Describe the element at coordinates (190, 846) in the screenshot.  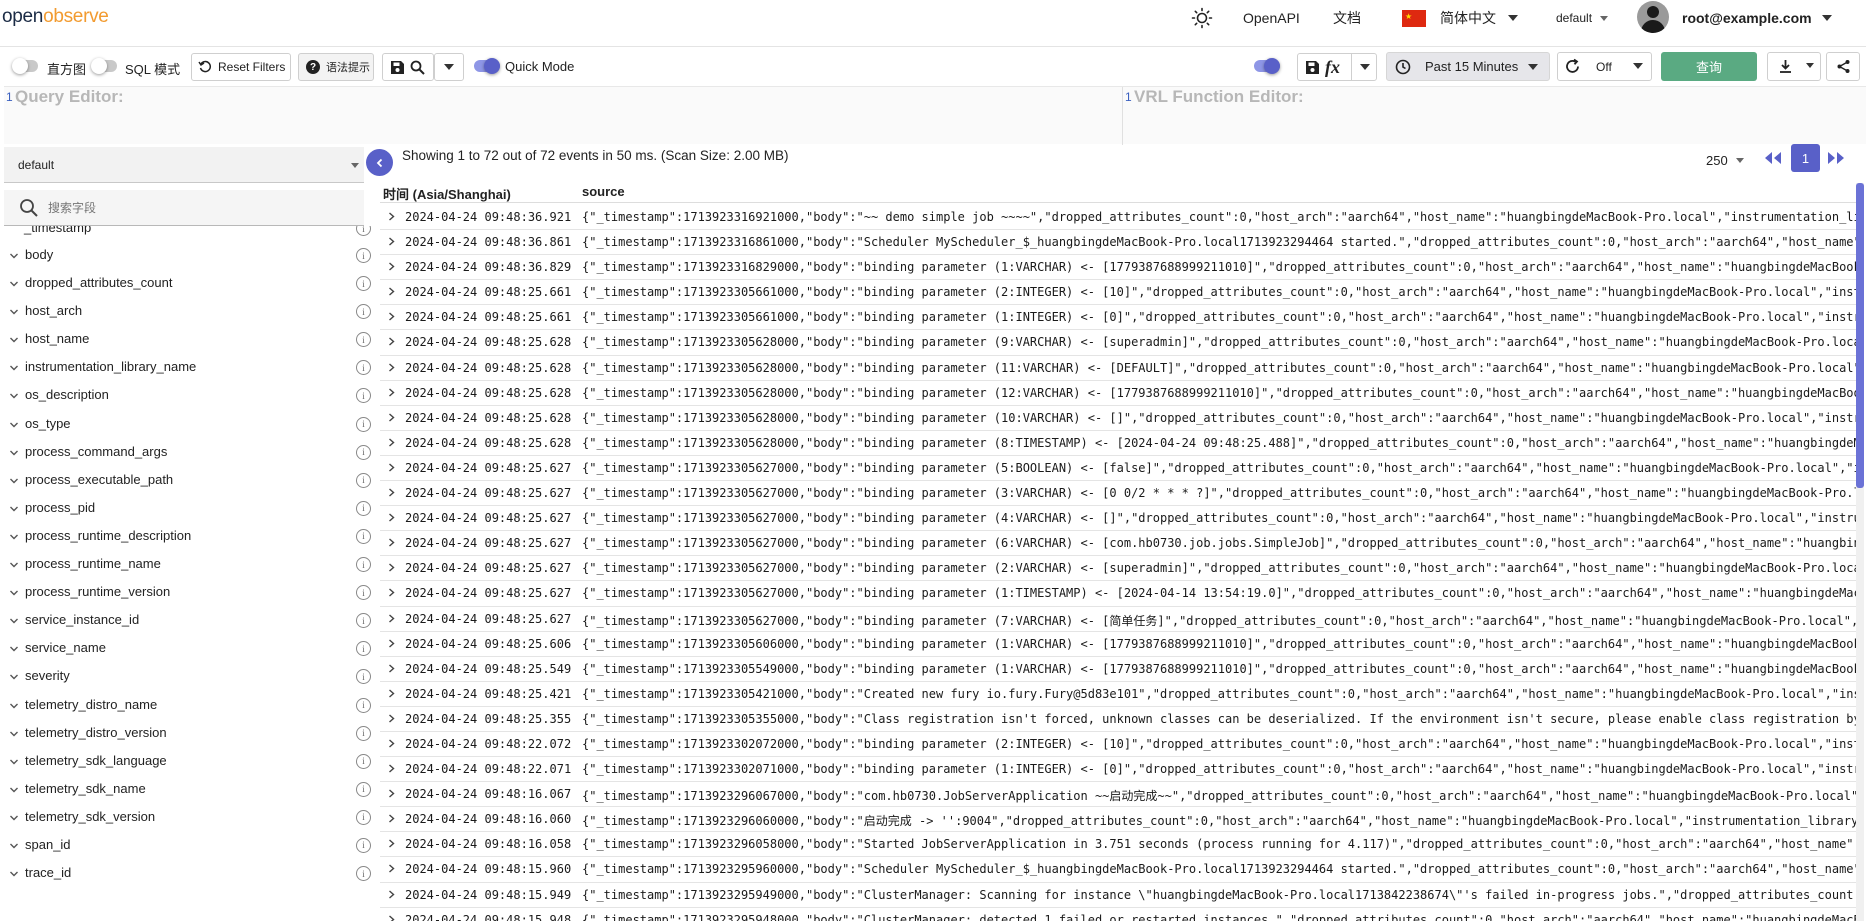
I see `field-item: span_id i` at that location.